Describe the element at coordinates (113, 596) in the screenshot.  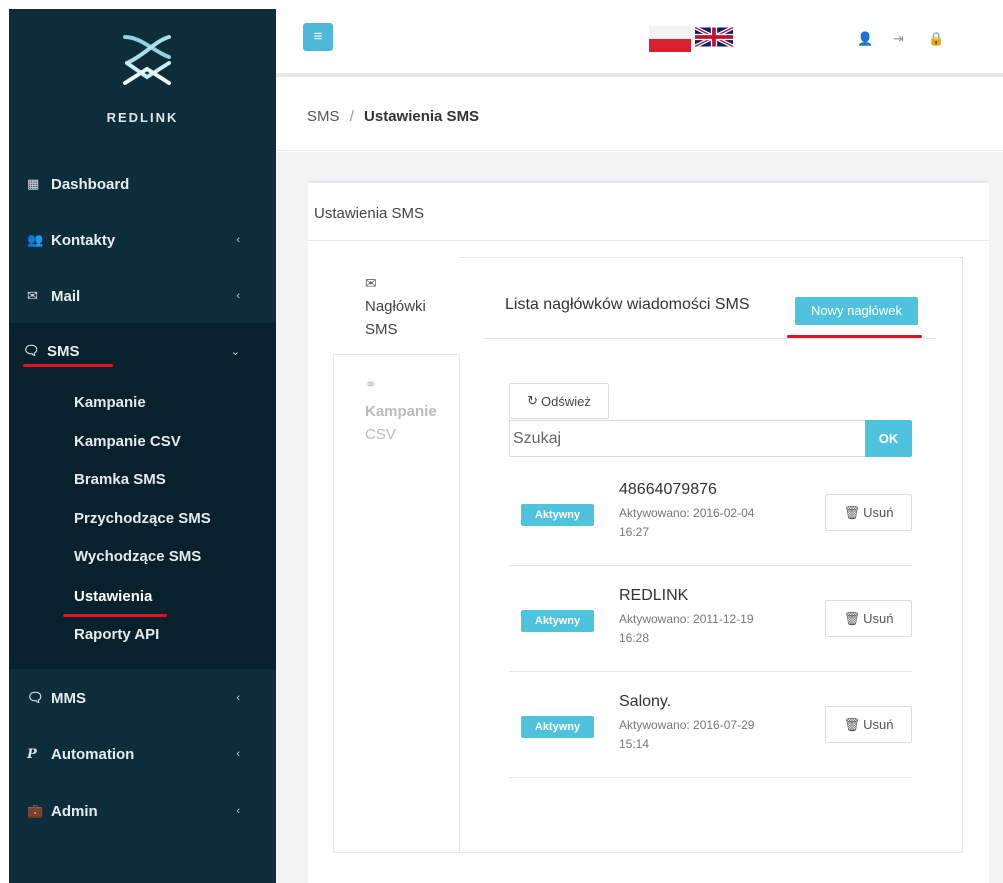
I see `sidebar-subitem-ustawienia: Ustawienia` at that location.